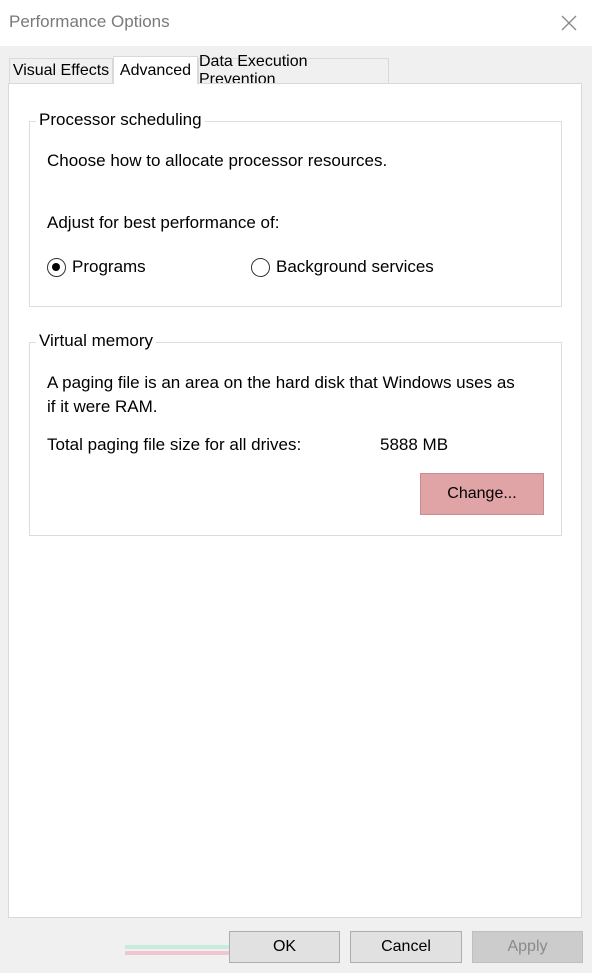  I want to click on apply-button: Apply, so click(527, 947).